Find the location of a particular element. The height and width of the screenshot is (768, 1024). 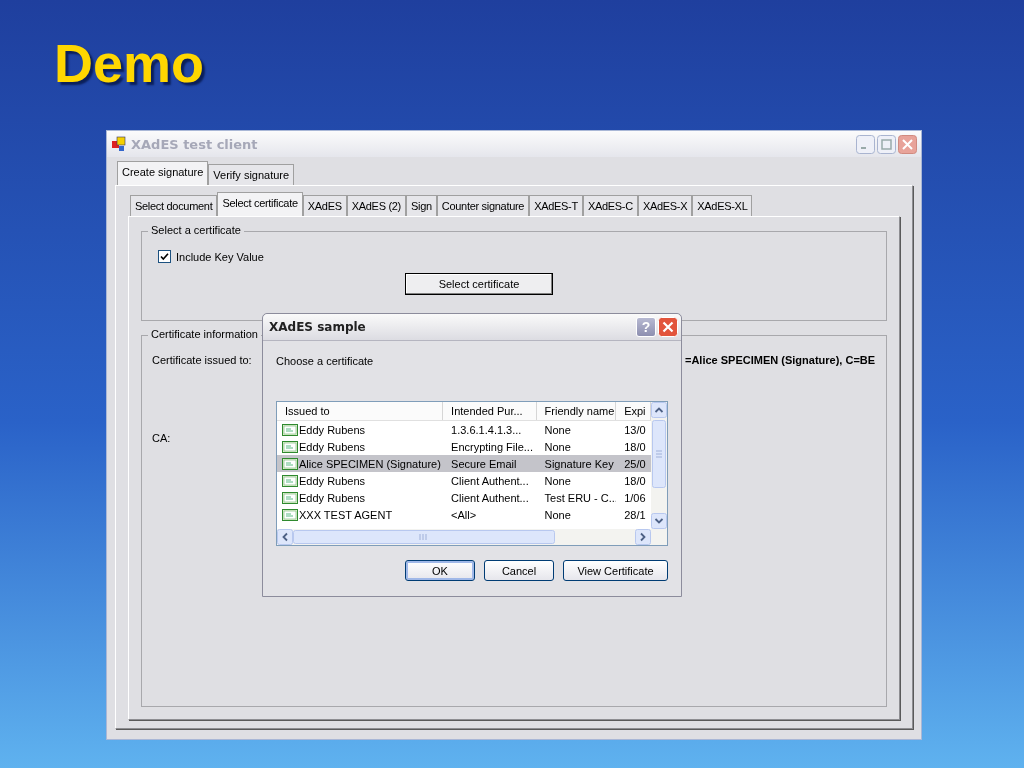

tab: XAdES-C is located at coordinates (610, 205).